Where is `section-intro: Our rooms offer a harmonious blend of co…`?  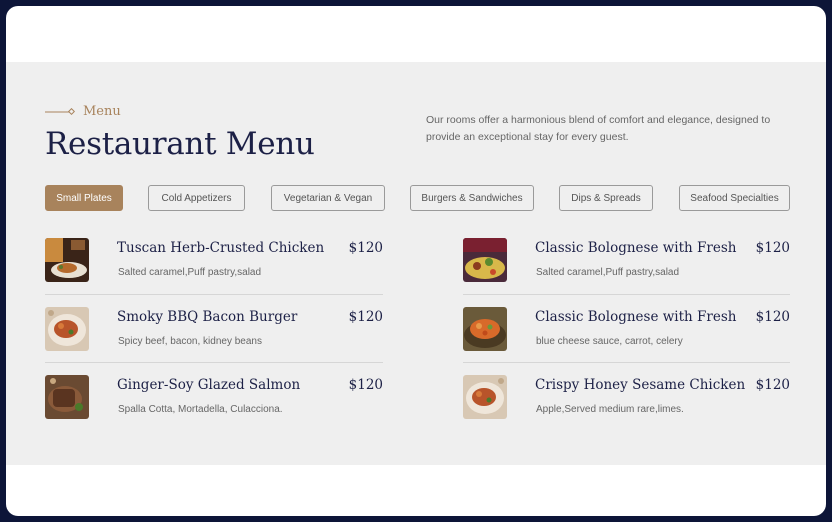 section-intro: Our rooms offer a harmonious blend of co… is located at coordinates (598, 128).